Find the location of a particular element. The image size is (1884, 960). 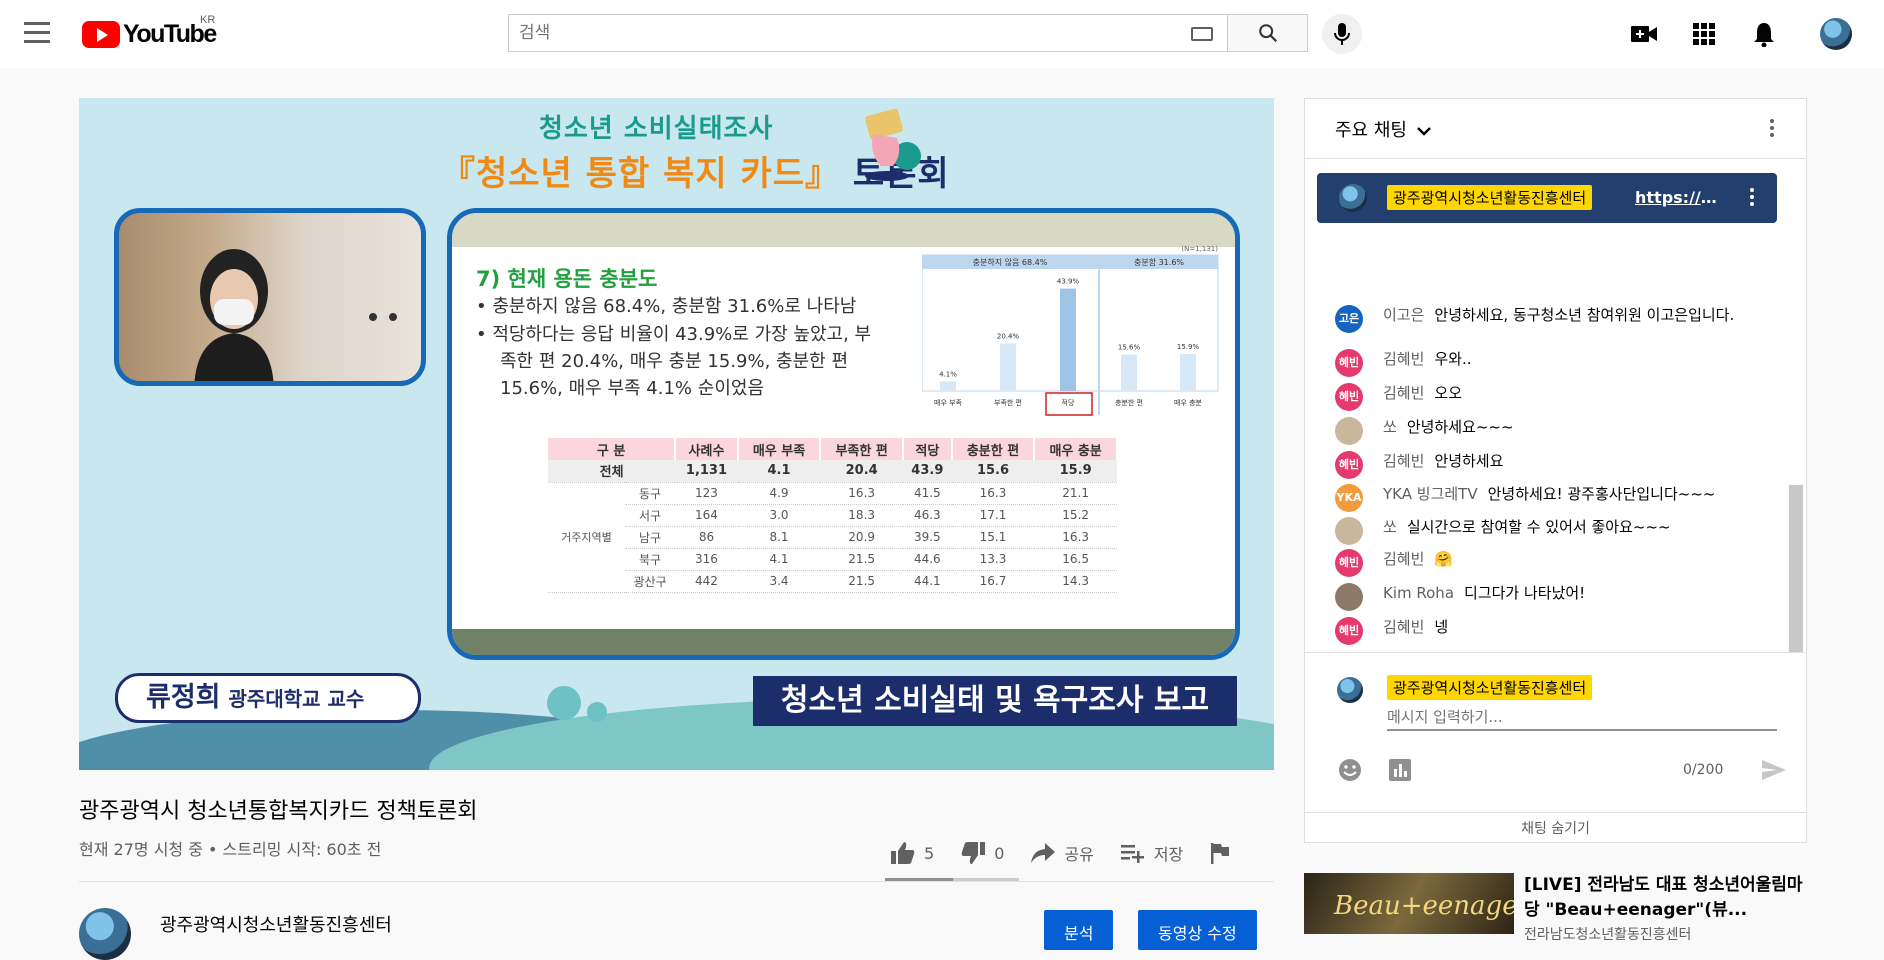

table-cell: 4.1 is located at coordinates (779, 559).